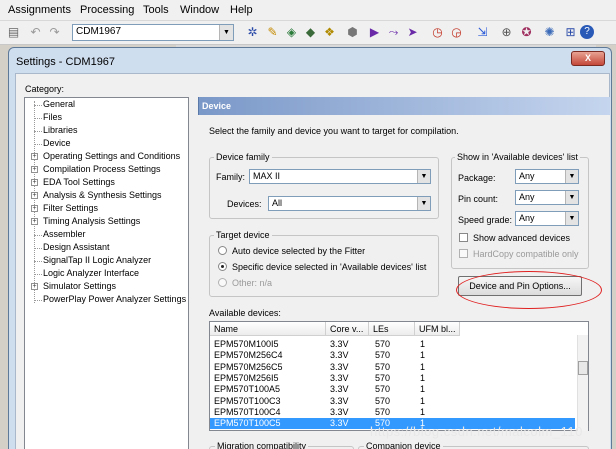 The image size is (616, 449). What do you see at coordinates (392, 389) in the screenshot?
I see `table-row: EPM570T100A5 3.3V 570 1` at bounding box center [392, 389].